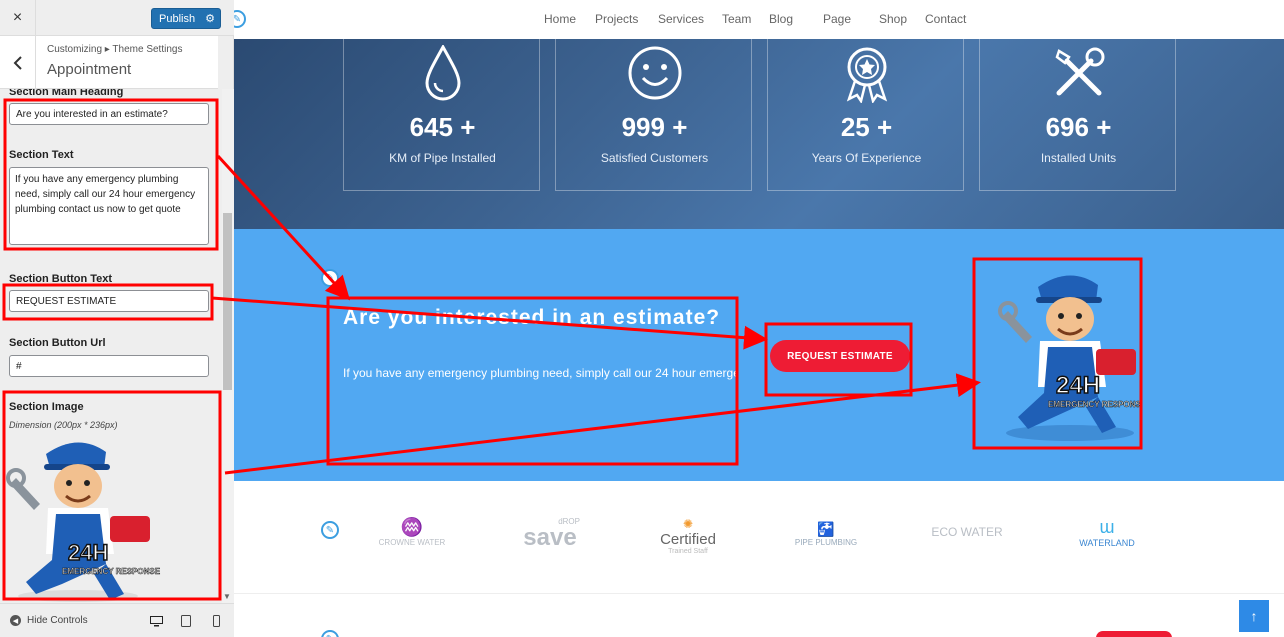 This screenshot has height=637, width=1284. I want to click on partial-button, so click(1134, 634).